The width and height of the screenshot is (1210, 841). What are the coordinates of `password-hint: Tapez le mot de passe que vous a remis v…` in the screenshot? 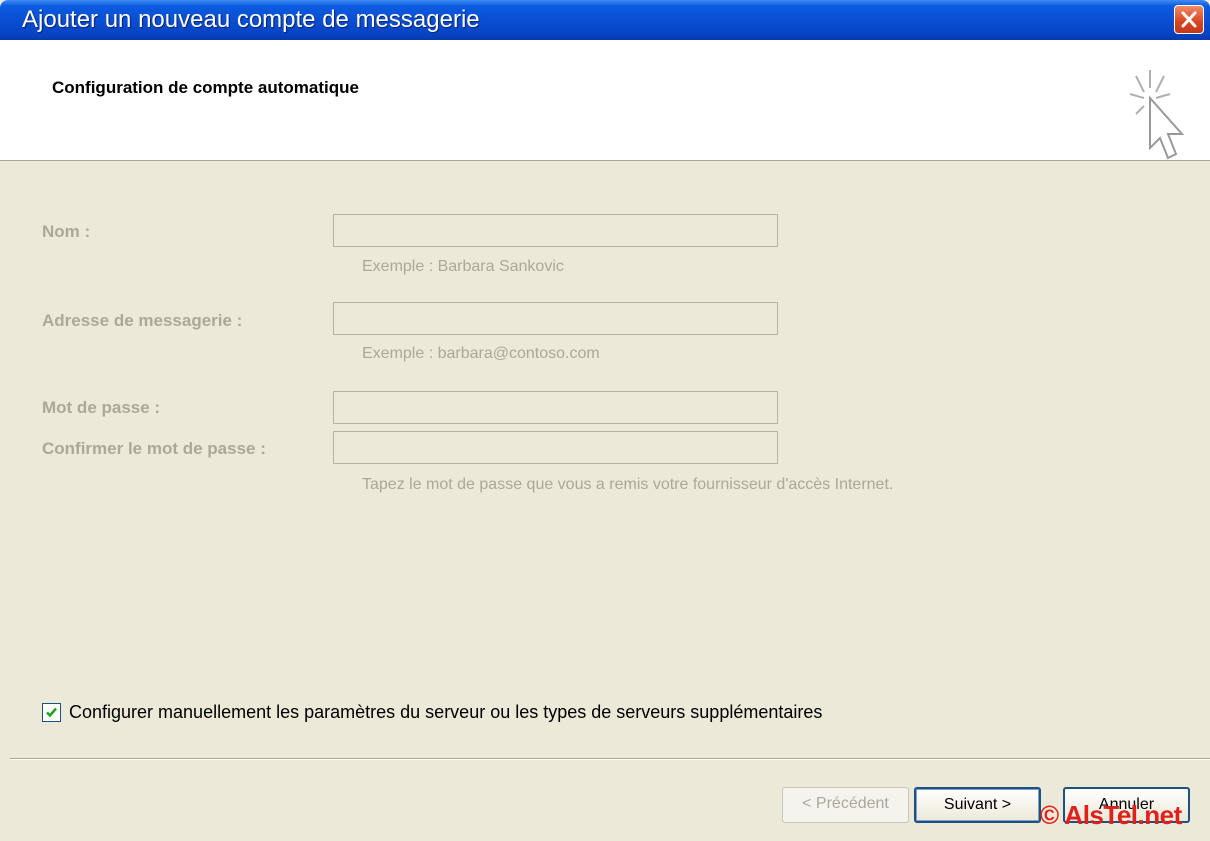 It's located at (628, 484).